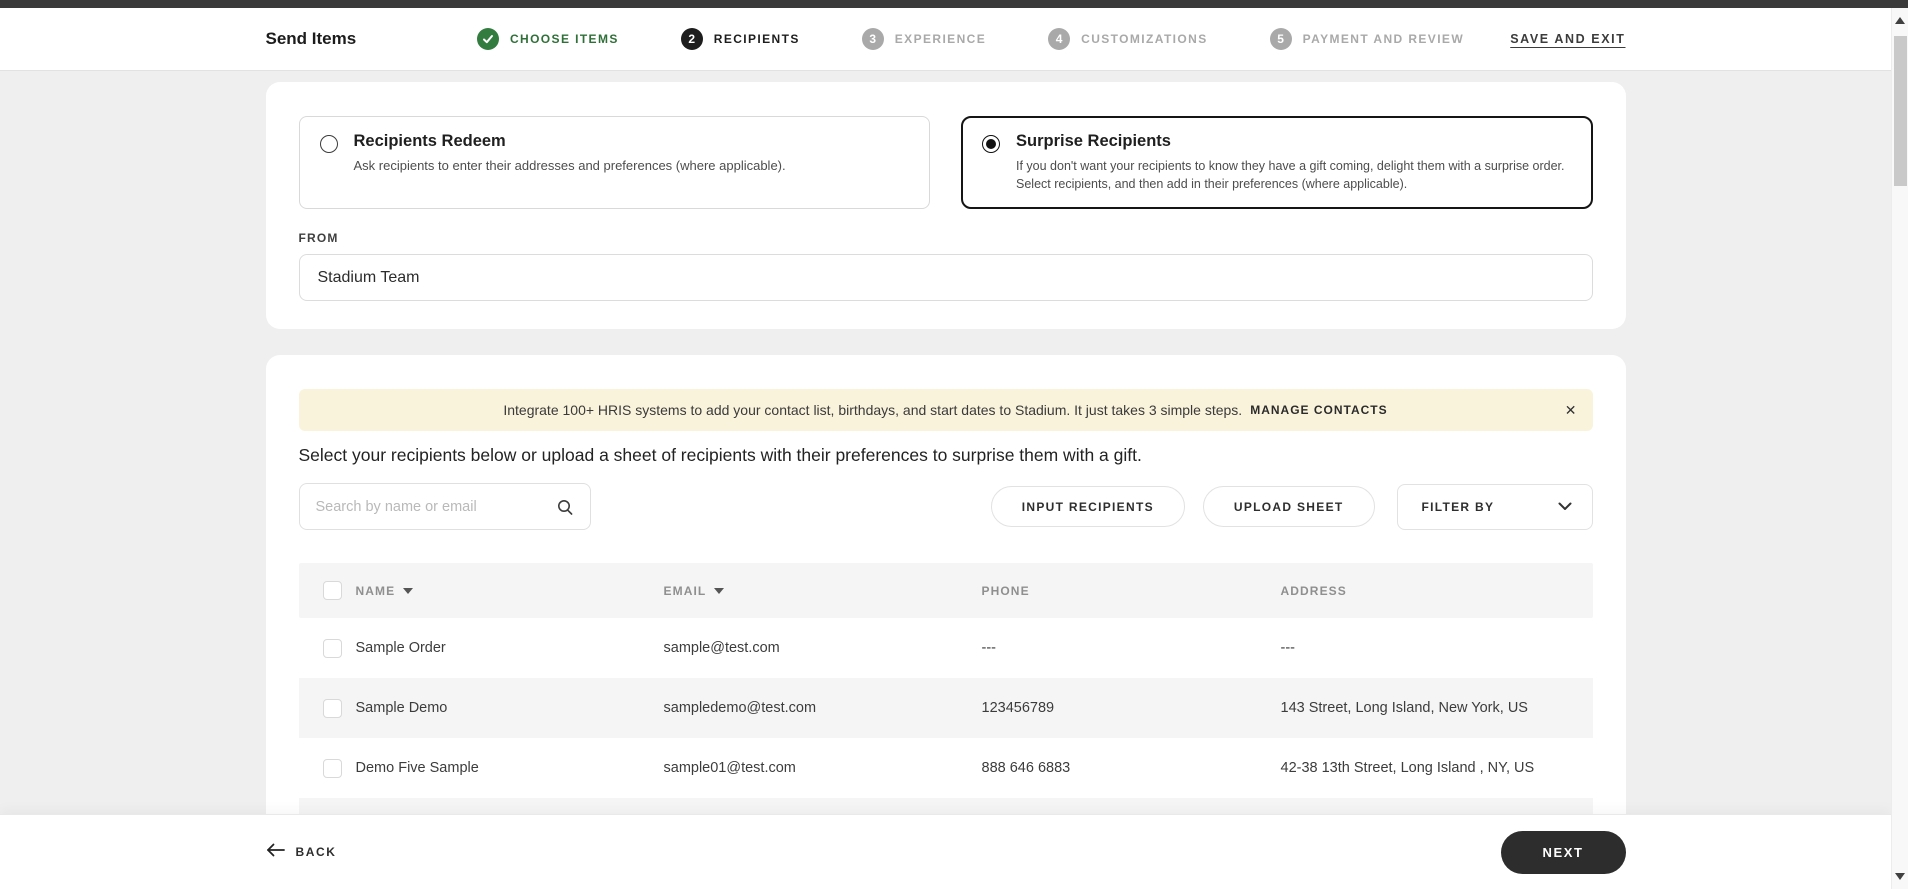  I want to click on scroll-down-icon, so click(1900, 876).